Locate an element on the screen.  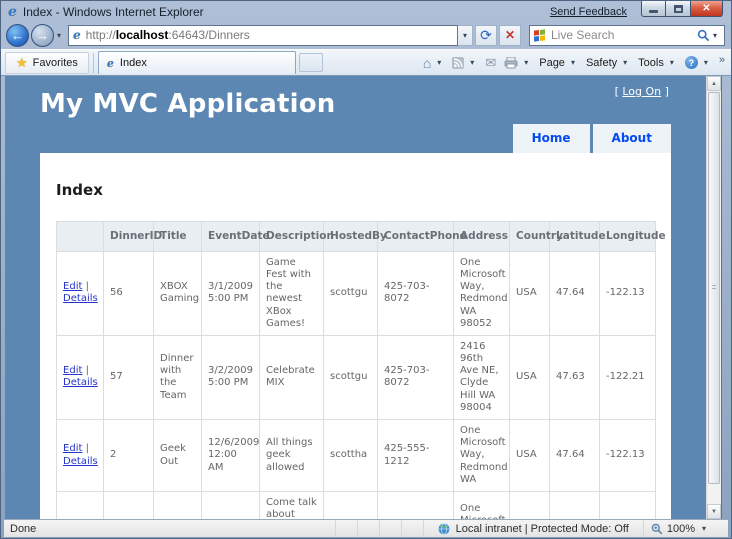
ie-logo-icon: e is located at coordinates (12, 12).